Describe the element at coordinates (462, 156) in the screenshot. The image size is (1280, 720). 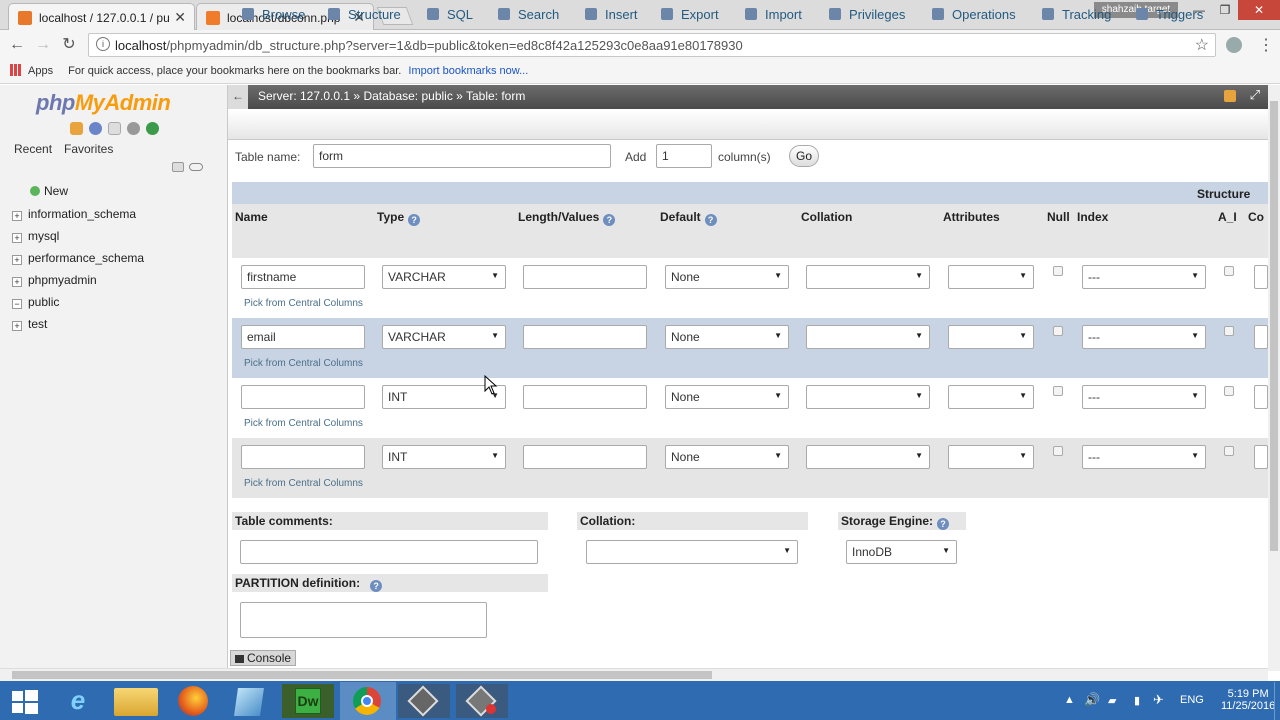
I see `table-name-input: form` at that location.